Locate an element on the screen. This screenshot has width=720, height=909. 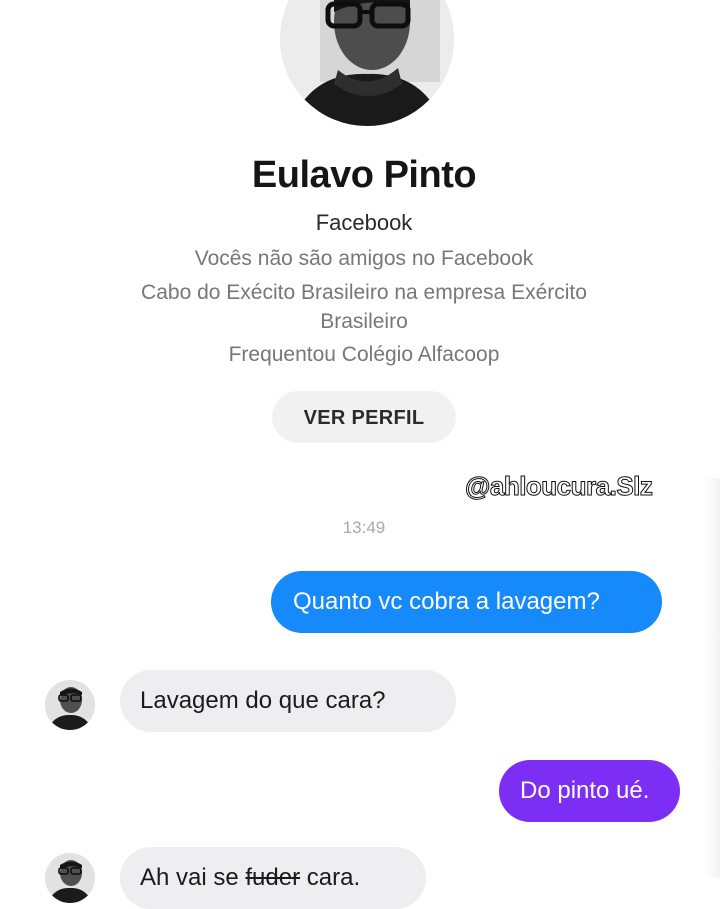
right-edge-shadow is located at coordinates (712, 678).